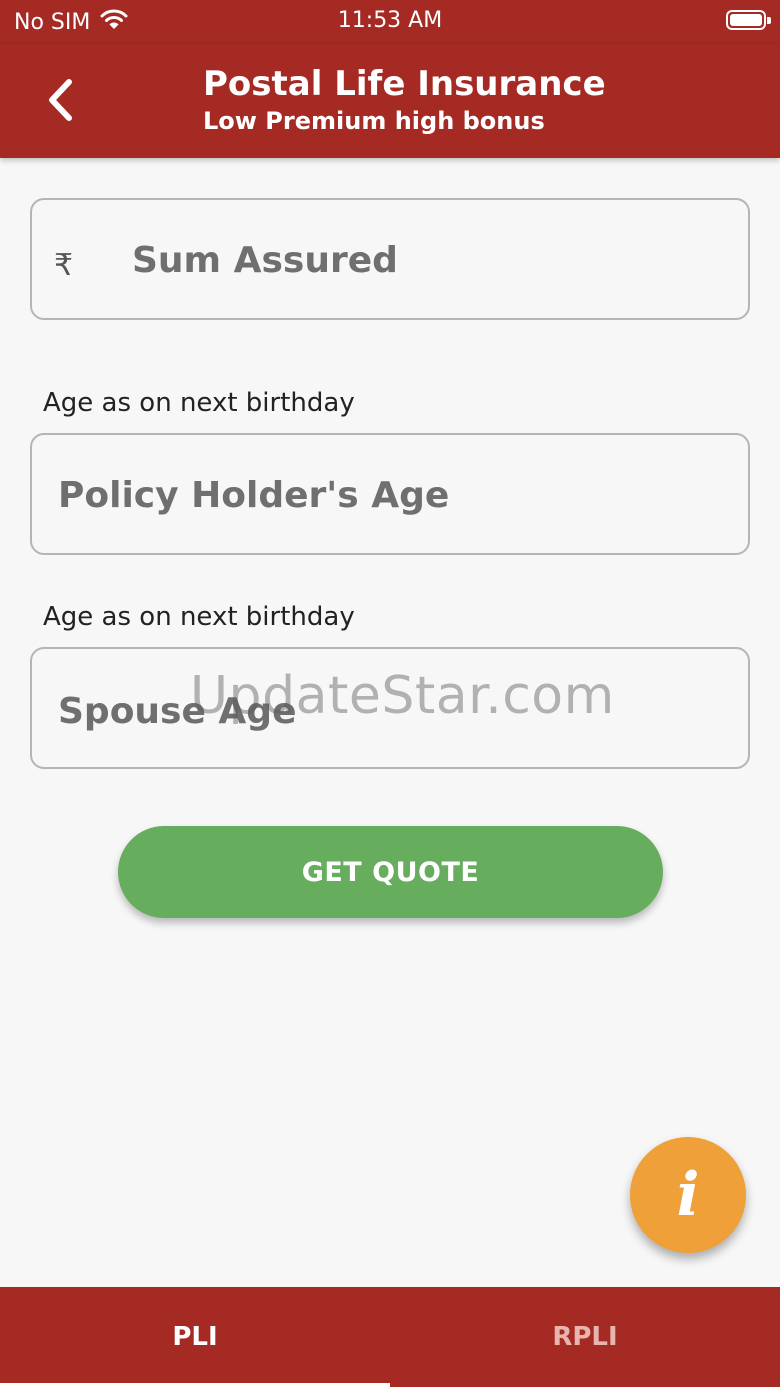 The height and width of the screenshot is (1387, 780). Describe the element at coordinates (374, 121) in the screenshot. I see `page-subtitle: Low Premium high bonus` at that location.